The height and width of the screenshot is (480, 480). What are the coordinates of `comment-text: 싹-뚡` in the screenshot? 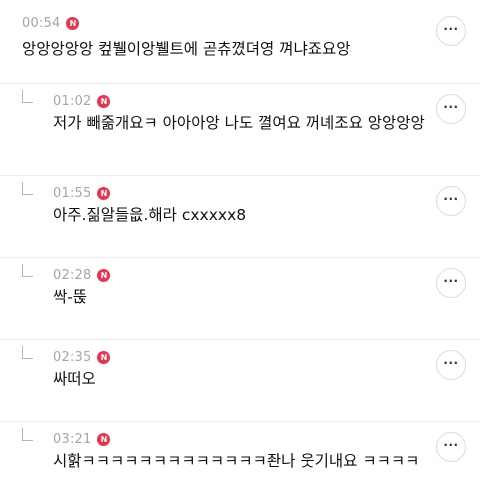 It's located at (70, 297).